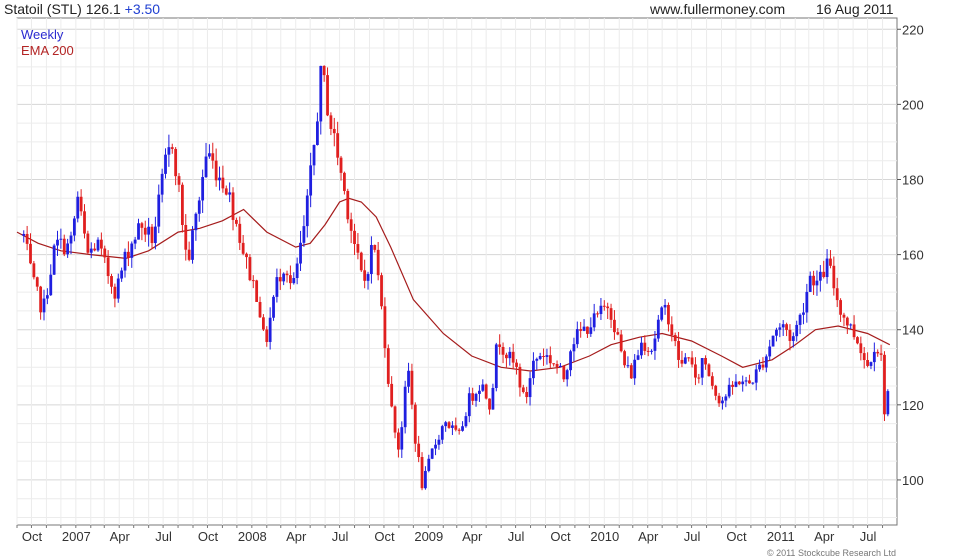  Describe the element at coordinates (32, 536) in the screenshot. I see `x-tick-label: Oct` at that location.